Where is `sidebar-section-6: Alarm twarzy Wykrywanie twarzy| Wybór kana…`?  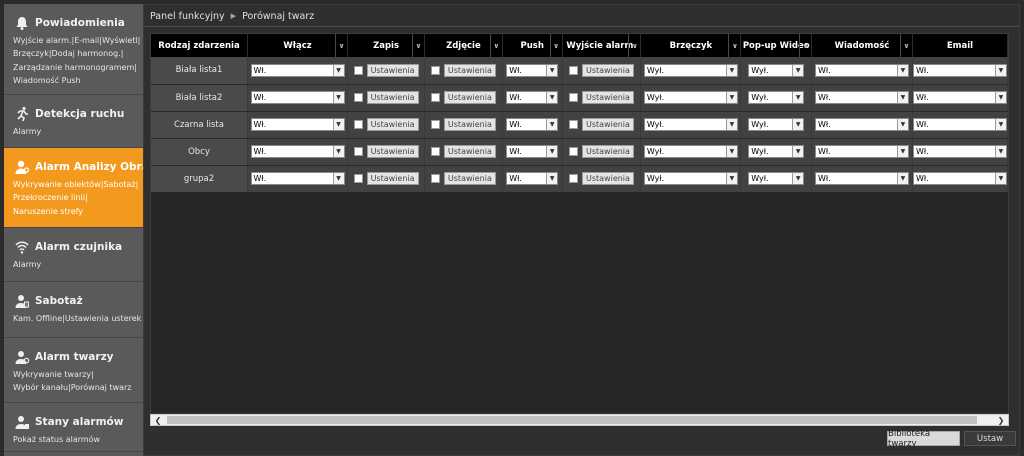 sidebar-section-6: Alarm twarzy Wykrywanie twarzy| Wybór kana… is located at coordinates (73, 370).